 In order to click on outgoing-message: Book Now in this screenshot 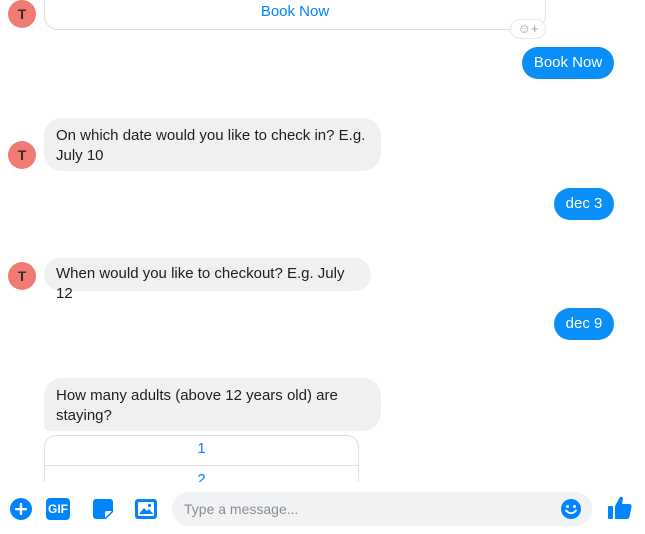, I will do `click(568, 63)`.